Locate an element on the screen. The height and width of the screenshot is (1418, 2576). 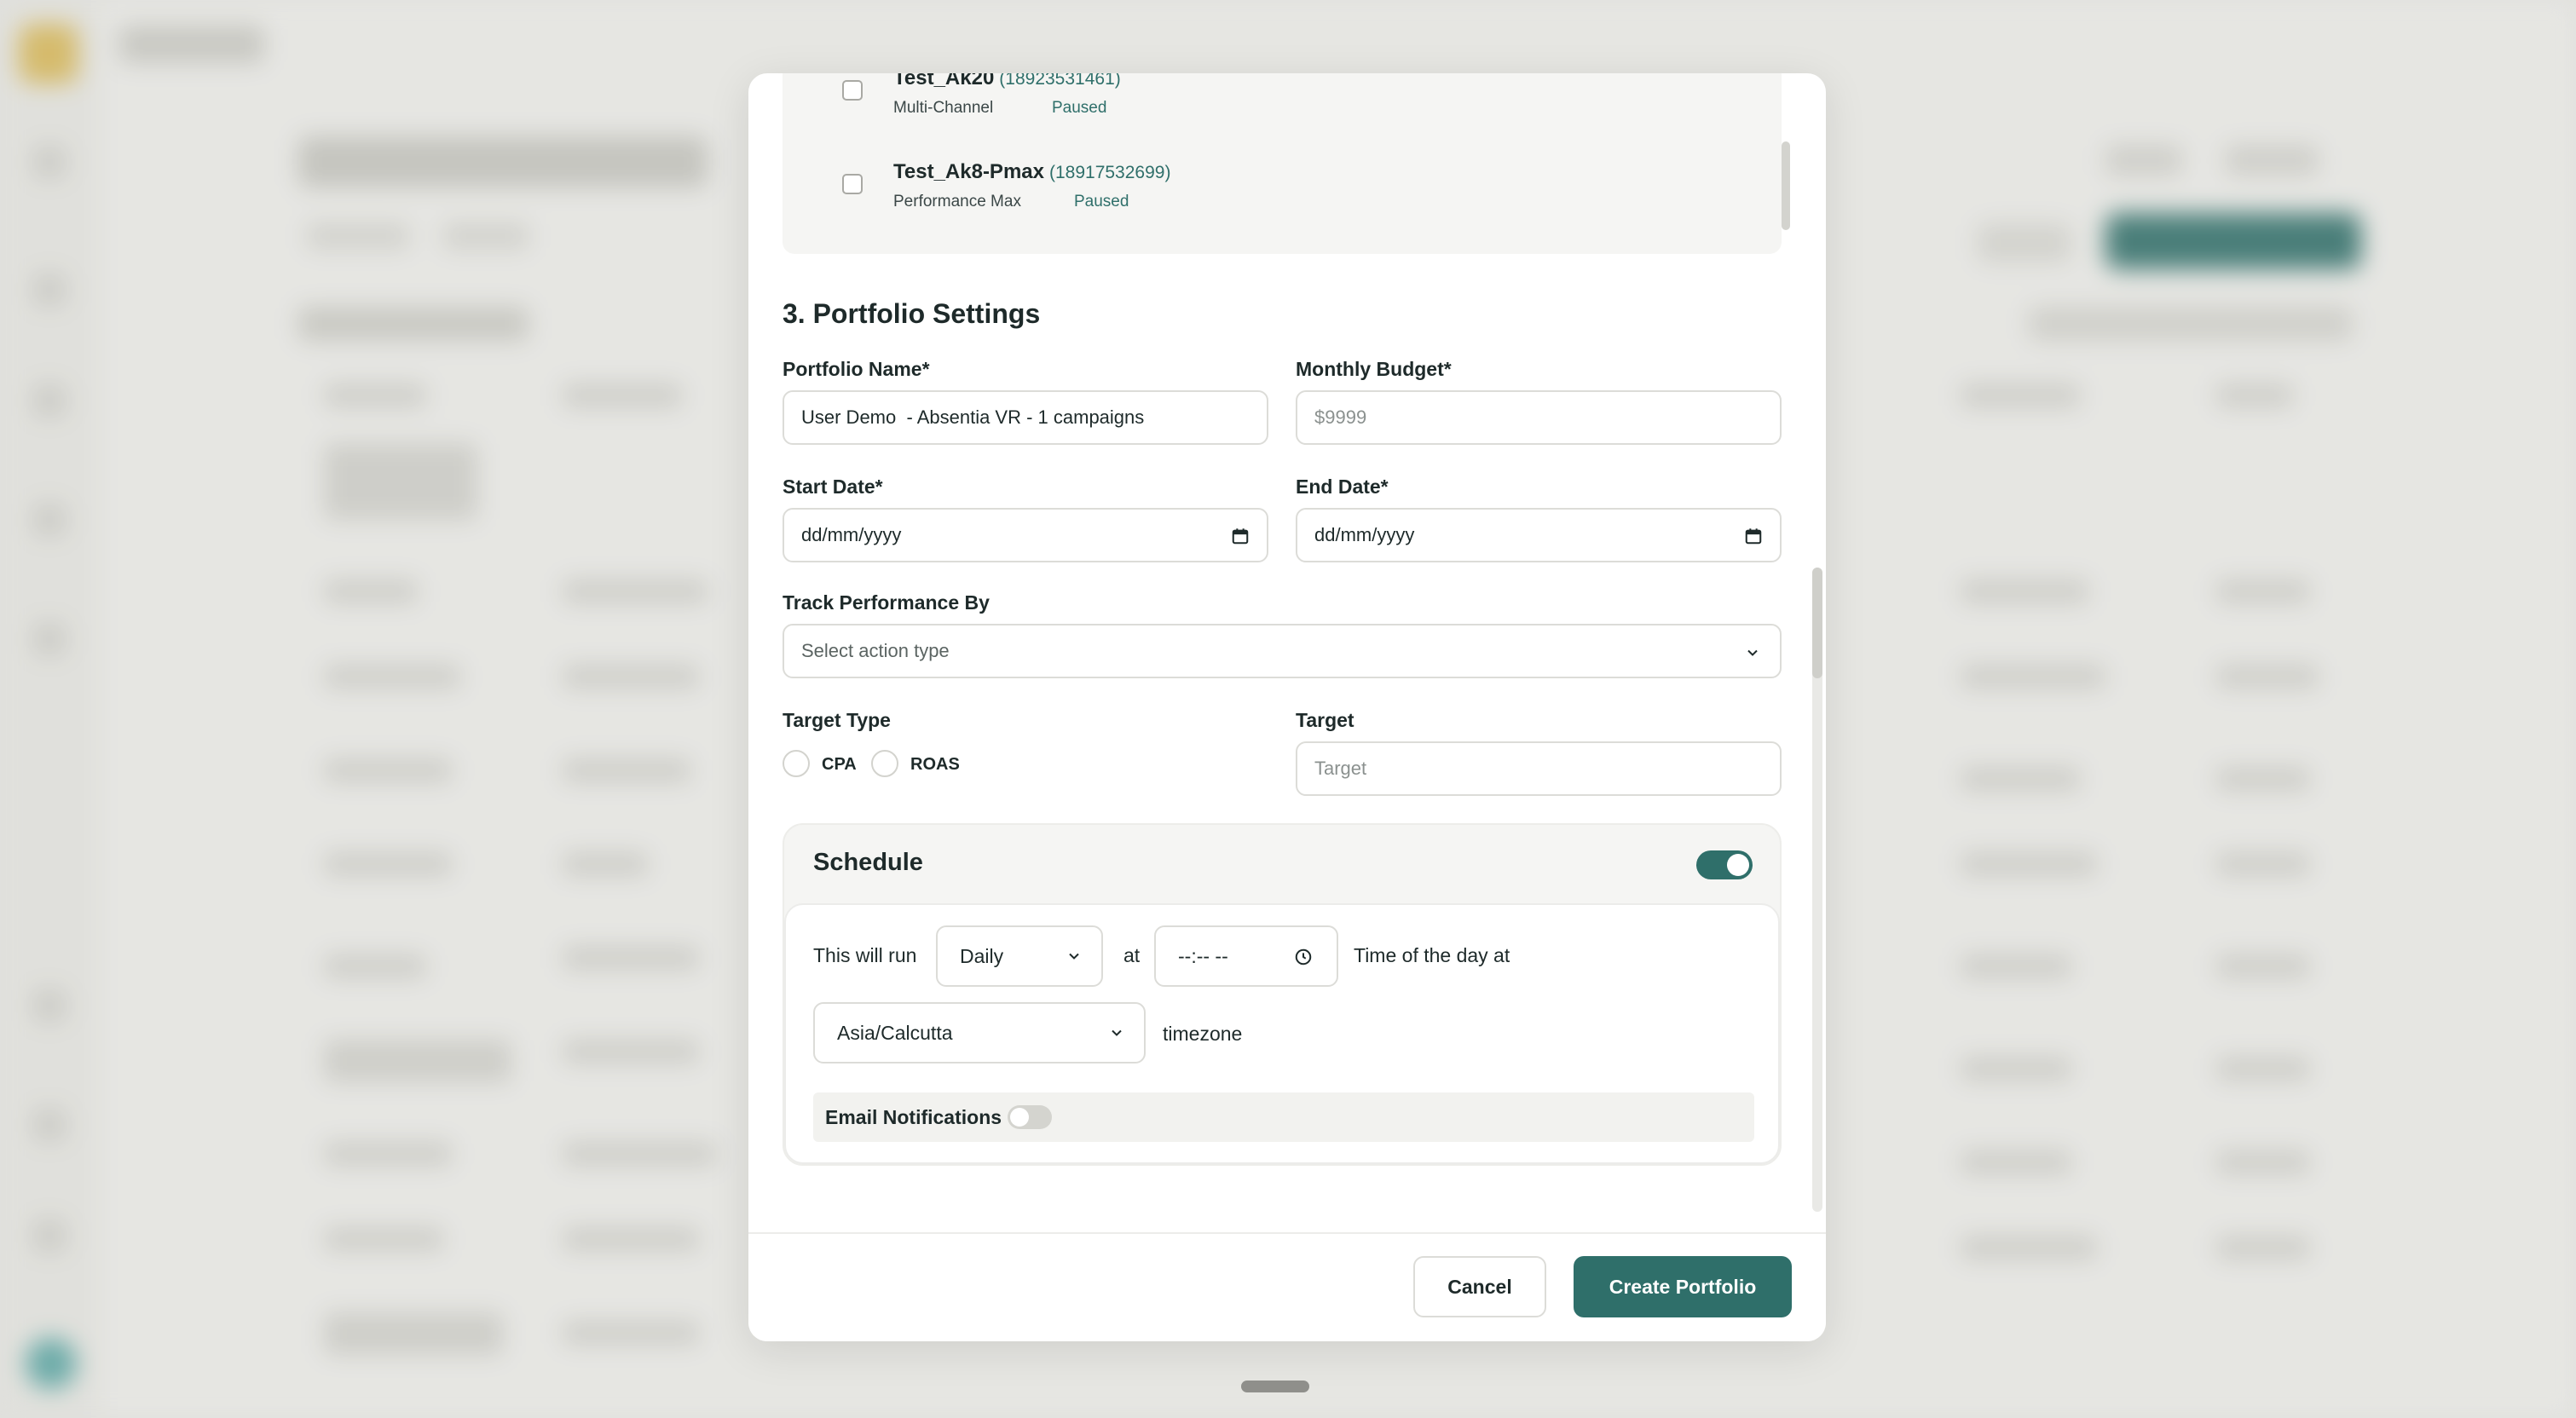
email-notifications-row: Email Notifications is located at coordinates (1283, 1117).